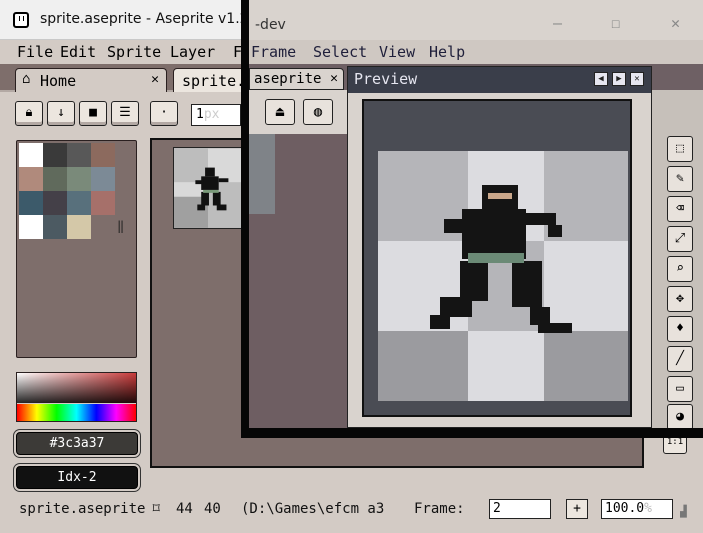 The image size is (703, 533). Describe the element at coordinates (637, 79) in the screenshot. I see `preview-close-icon: ✕` at that location.